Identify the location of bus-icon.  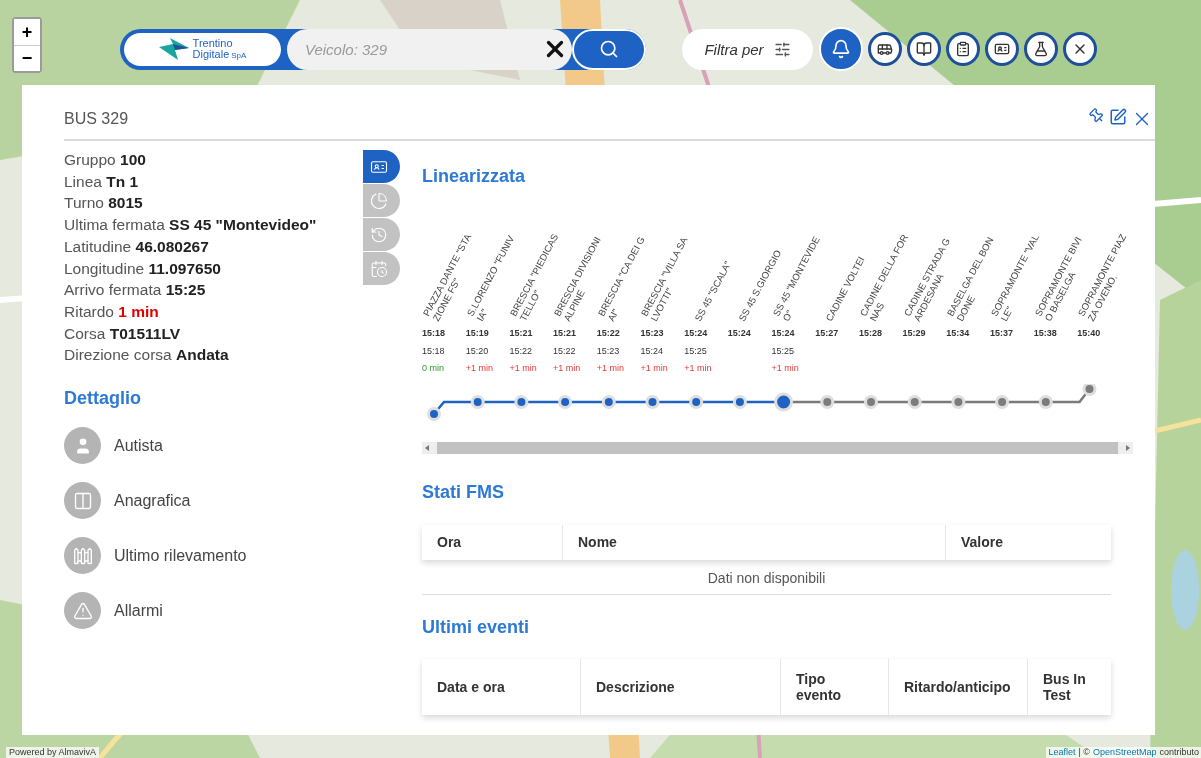
(885, 49).